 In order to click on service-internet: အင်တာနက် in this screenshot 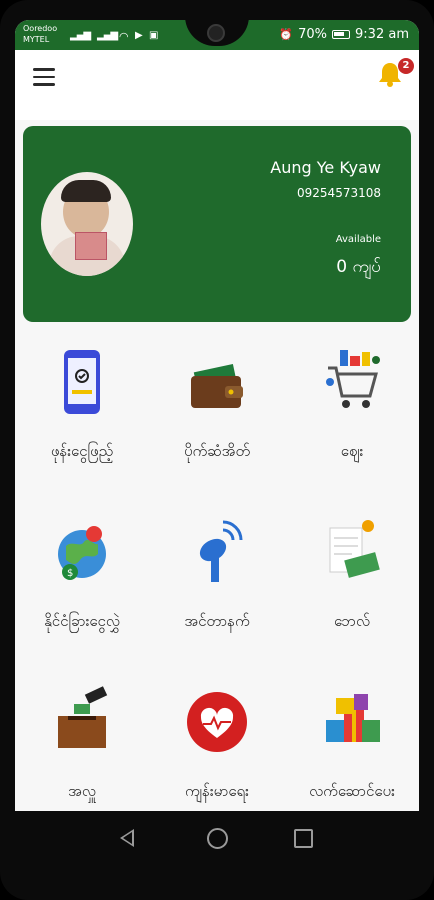, I will do `click(217, 585)`.